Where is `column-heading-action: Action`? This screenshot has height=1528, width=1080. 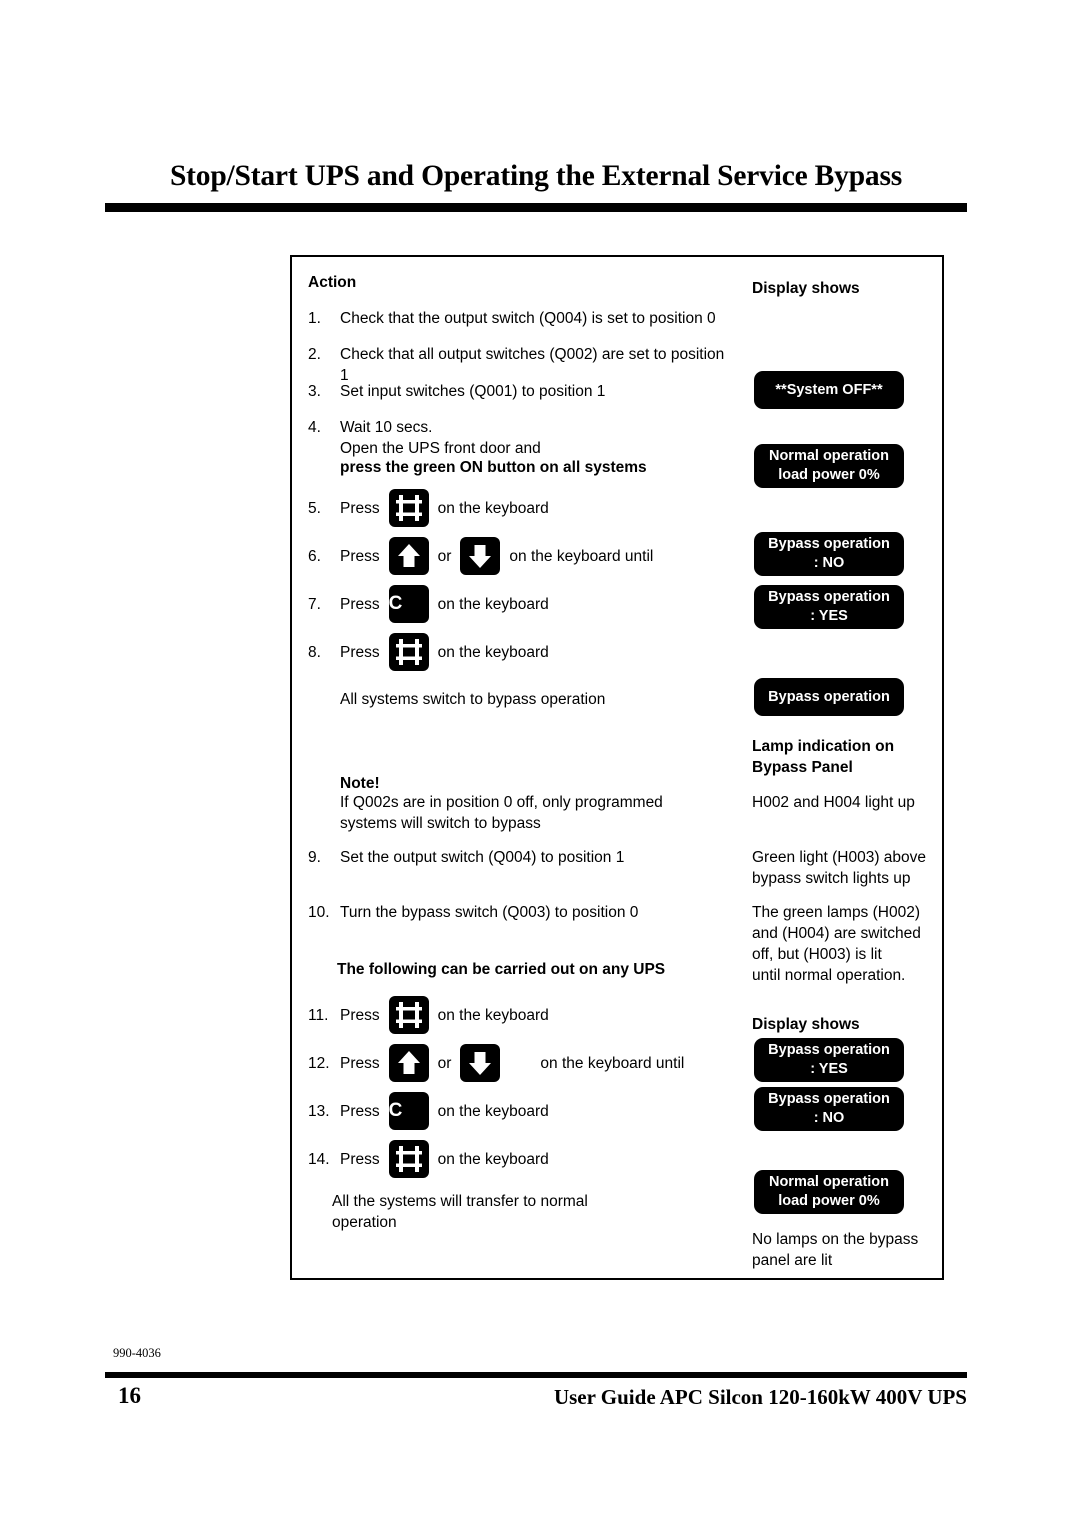
column-heading-action: Action is located at coordinates (332, 282).